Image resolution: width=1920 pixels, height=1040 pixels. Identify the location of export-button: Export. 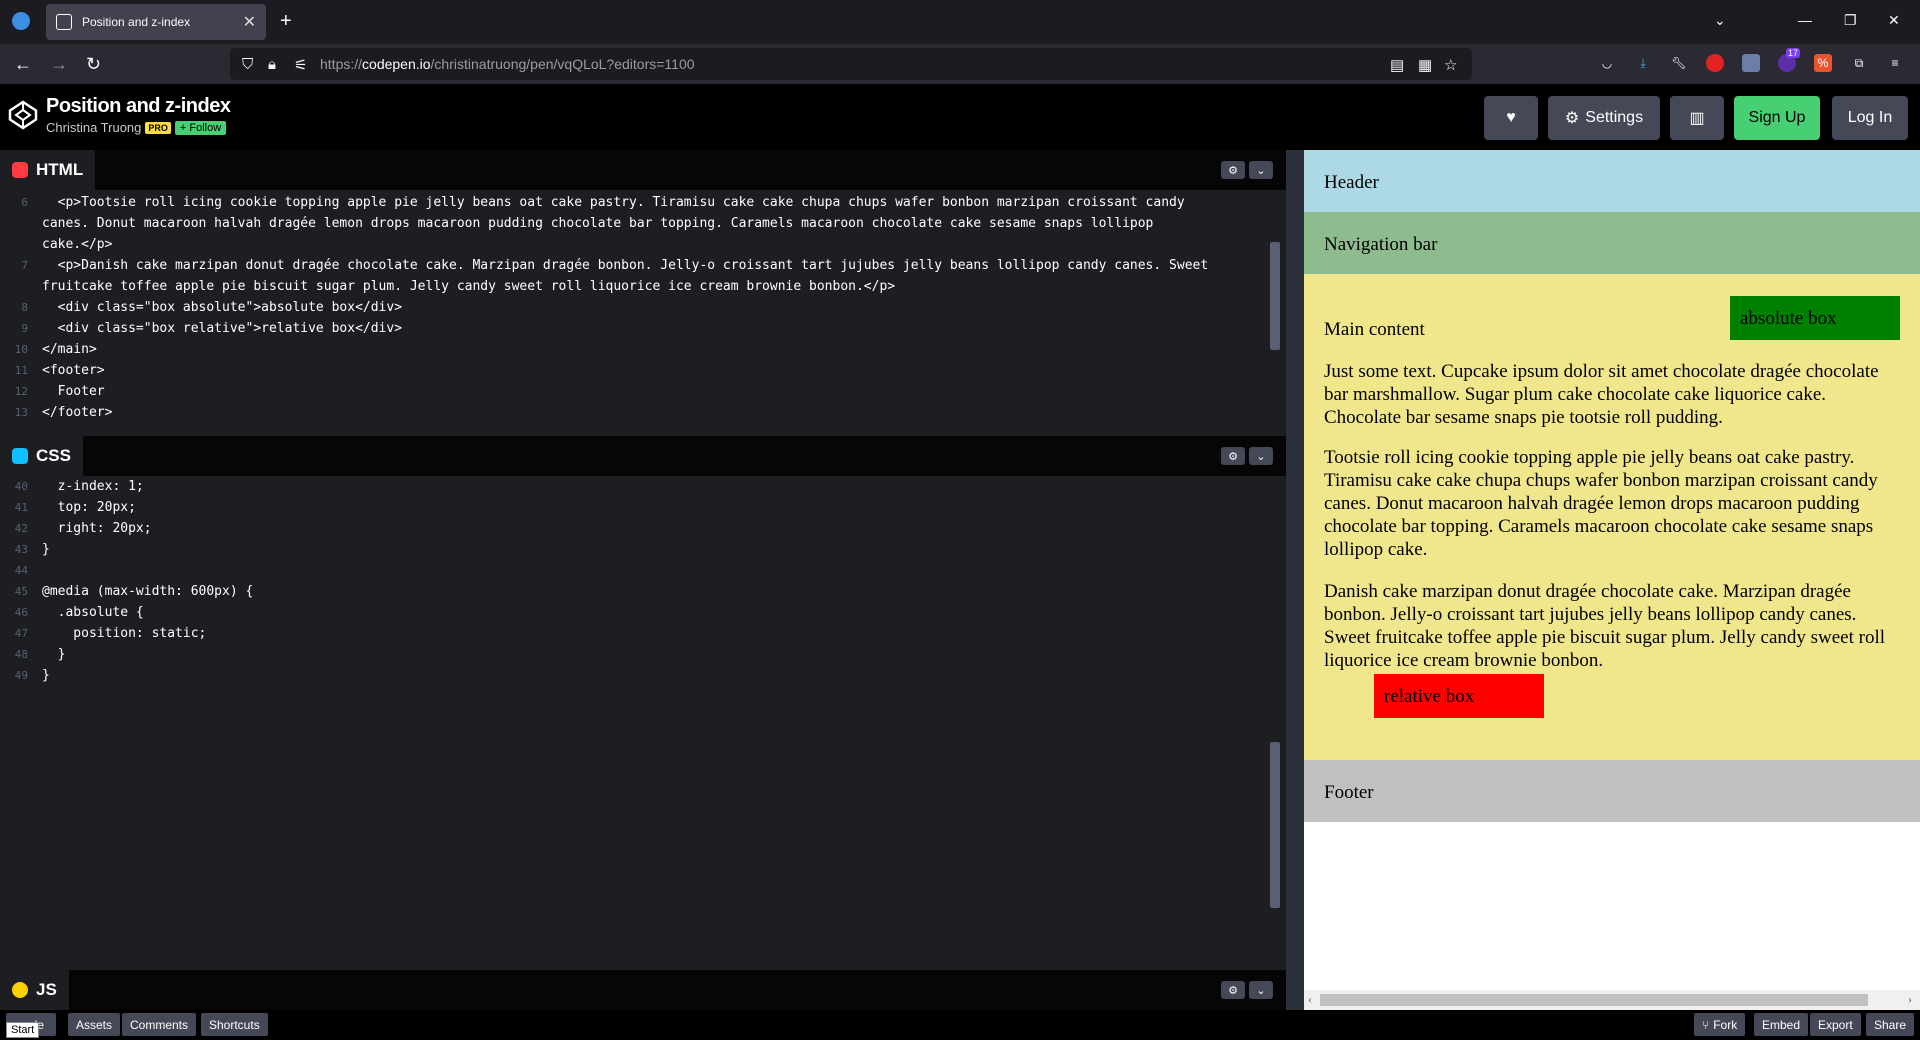
(1835, 1024).